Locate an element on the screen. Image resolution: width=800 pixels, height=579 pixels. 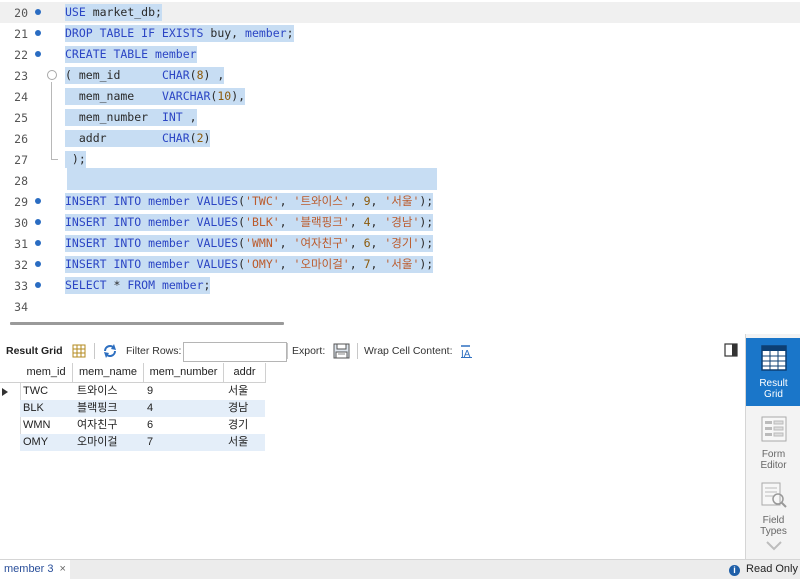
grid-icon is located at coordinates (79, 352).